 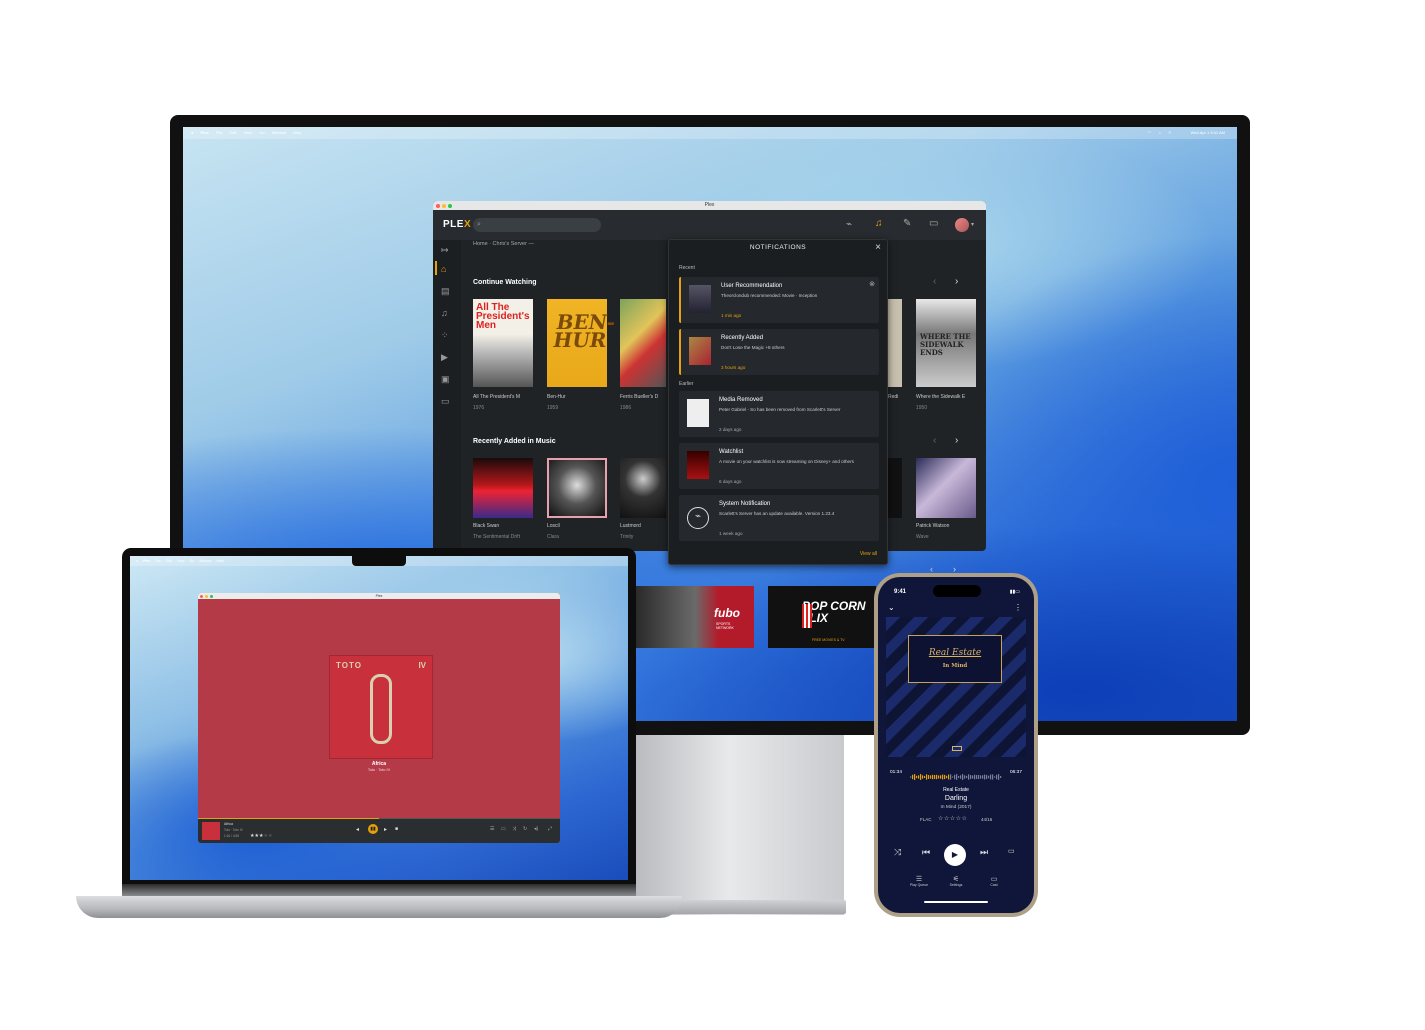 I want to click on fubo-sports-tile: fubo SPORTS NETWORK, so click(x=695, y=617).